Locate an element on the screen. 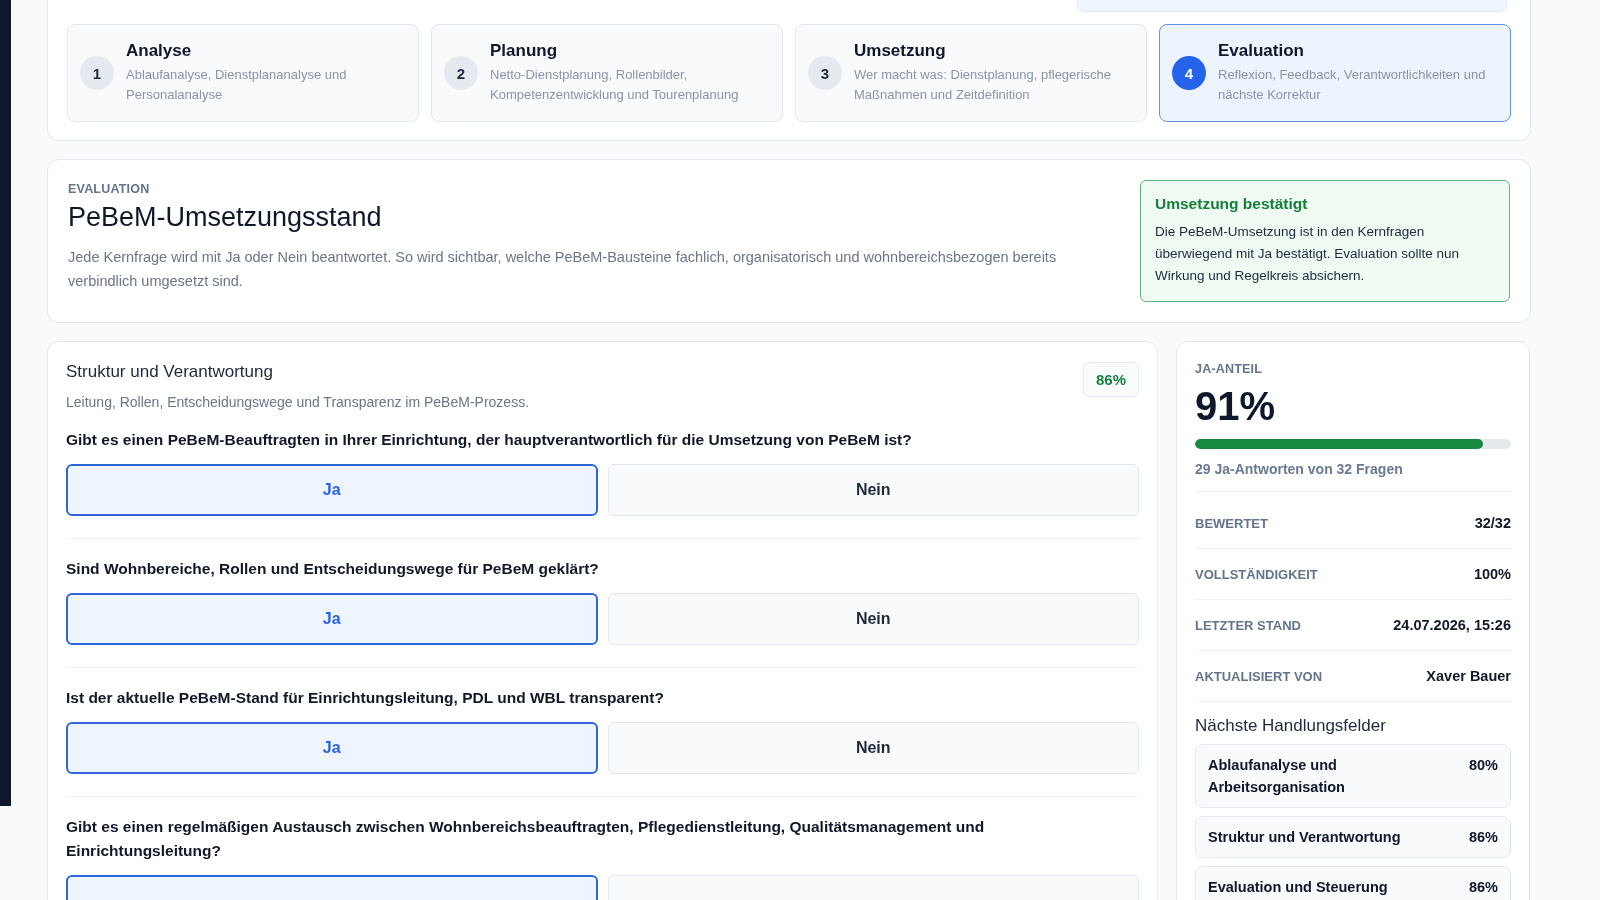 The width and height of the screenshot is (1600, 900). status-text: Die PeBeM-Umsetzung ist in den Kernfragen überwiegend mit Ja bestätigt. Evaluation sollte nun Wirkung und Regelkreis absichern. is located at coordinates (1307, 254).